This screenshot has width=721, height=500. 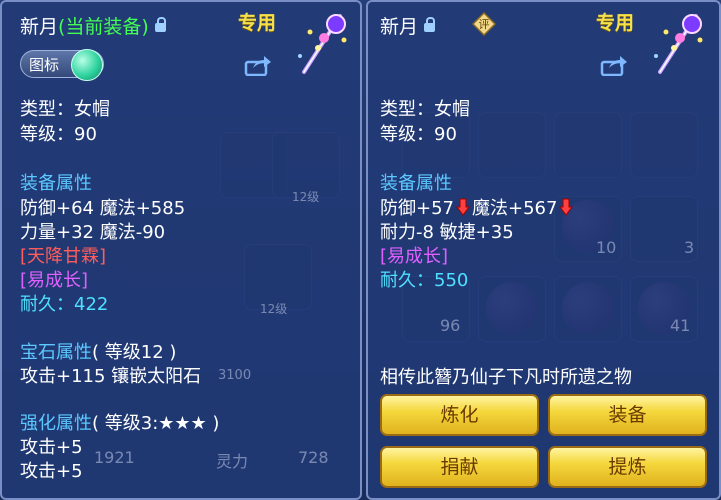 What do you see at coordinates (451, 280) in the screenshot?
I see `durability-value: 550` at bounding box center [451, 280].